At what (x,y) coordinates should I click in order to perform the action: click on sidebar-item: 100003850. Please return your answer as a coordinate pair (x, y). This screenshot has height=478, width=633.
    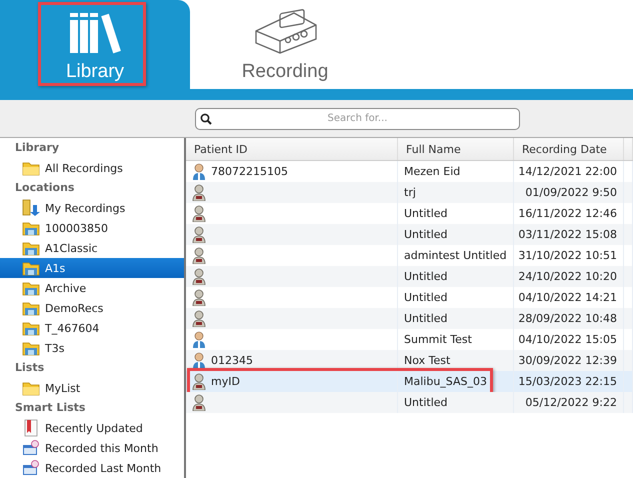
    Looking at the image, I should click on (92, 228).